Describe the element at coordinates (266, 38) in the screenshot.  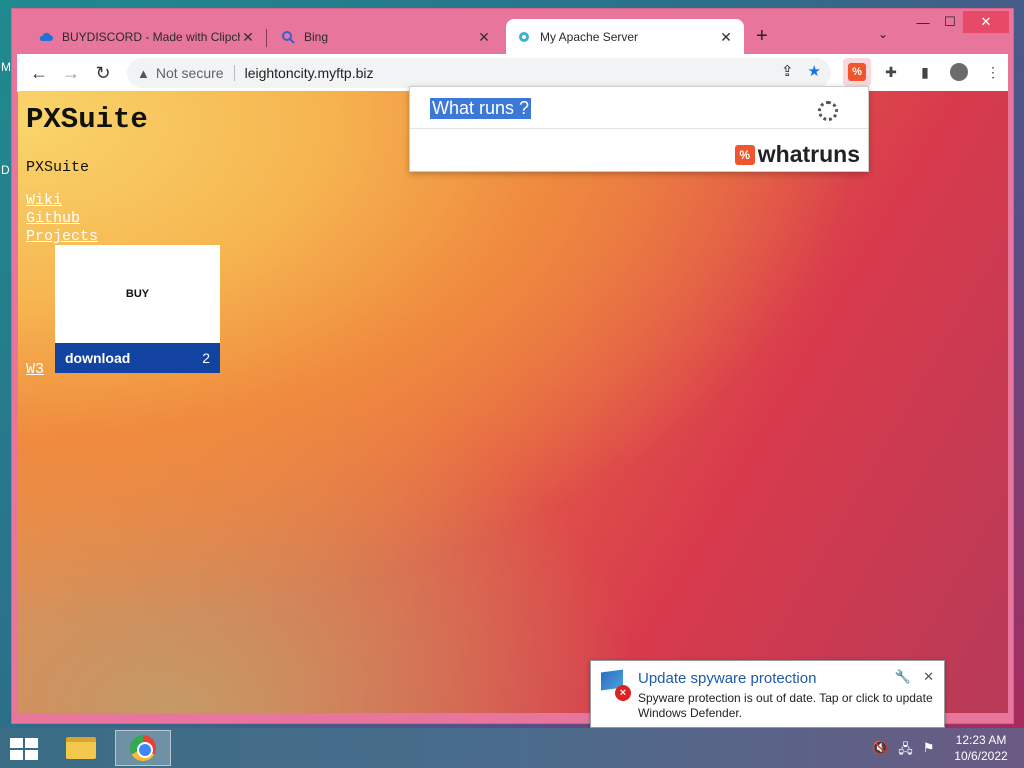
I see `tab-divider` at that location.